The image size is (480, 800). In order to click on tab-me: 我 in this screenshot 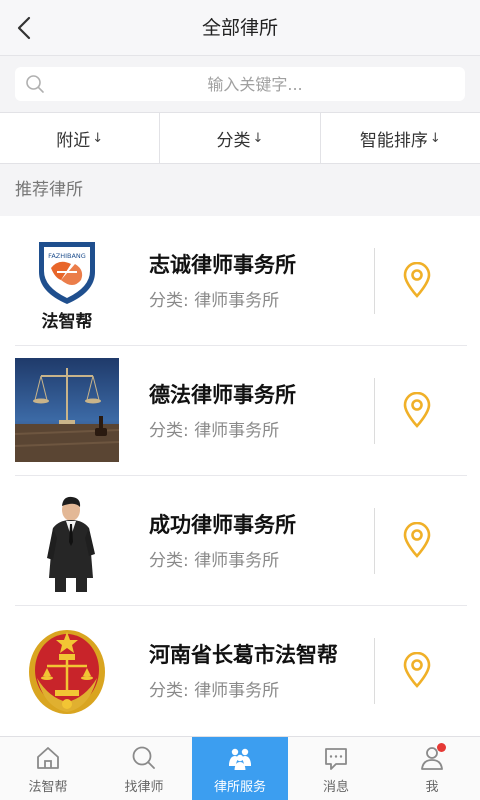, I will do `click(432, 768)`.